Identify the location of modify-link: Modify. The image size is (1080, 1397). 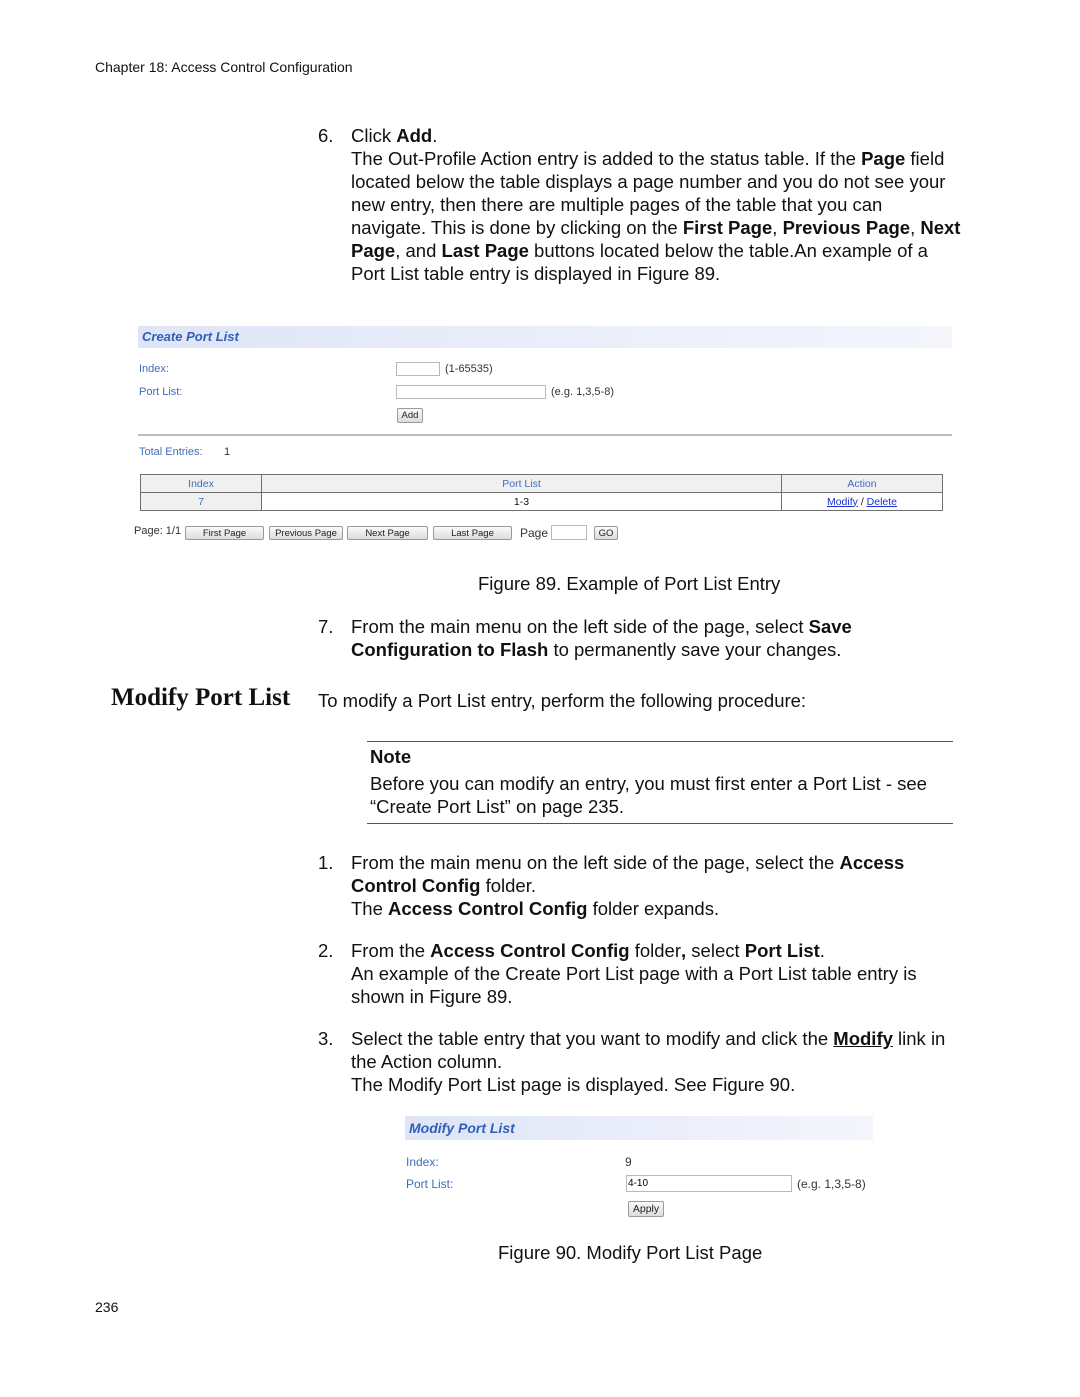
(842, 502).